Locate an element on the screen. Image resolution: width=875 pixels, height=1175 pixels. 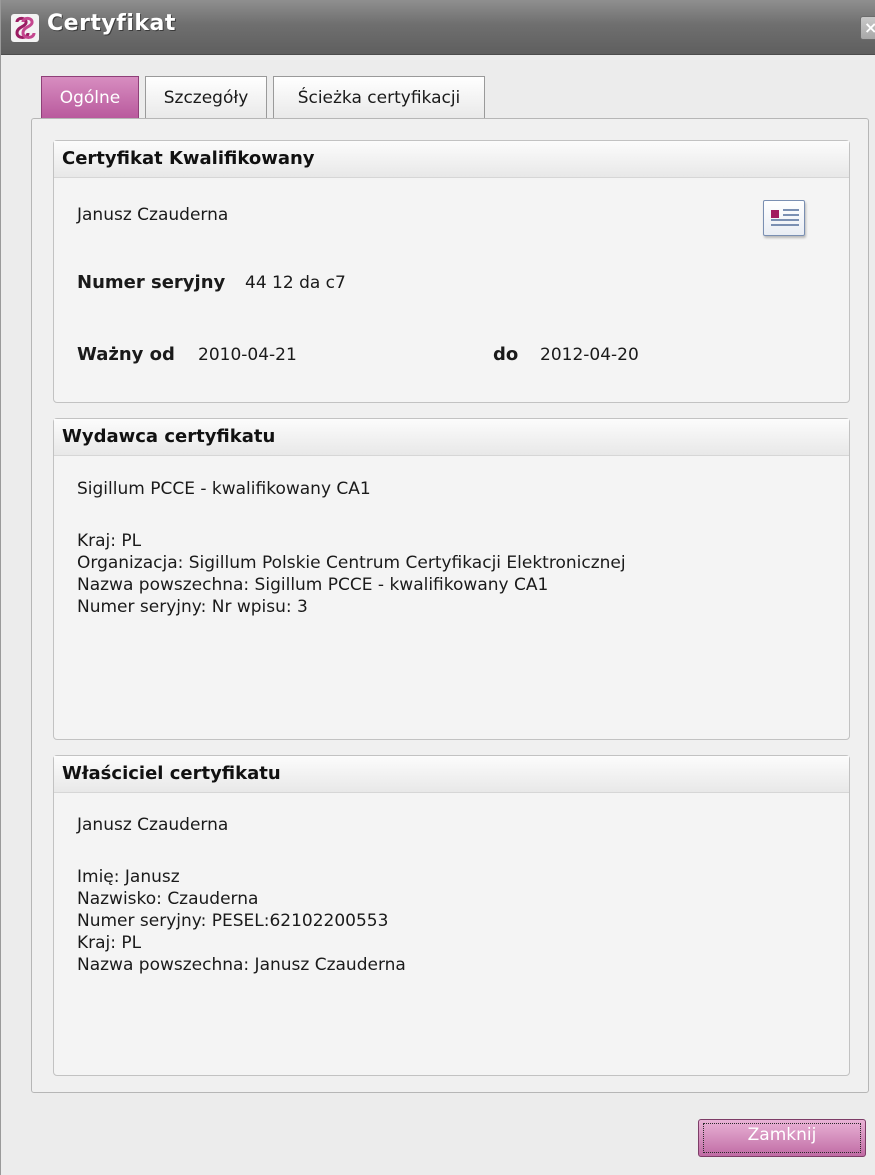
issuer-name: Sigillum PCCE - kwalifikowany CA1 is located at coordinates (224, 489).